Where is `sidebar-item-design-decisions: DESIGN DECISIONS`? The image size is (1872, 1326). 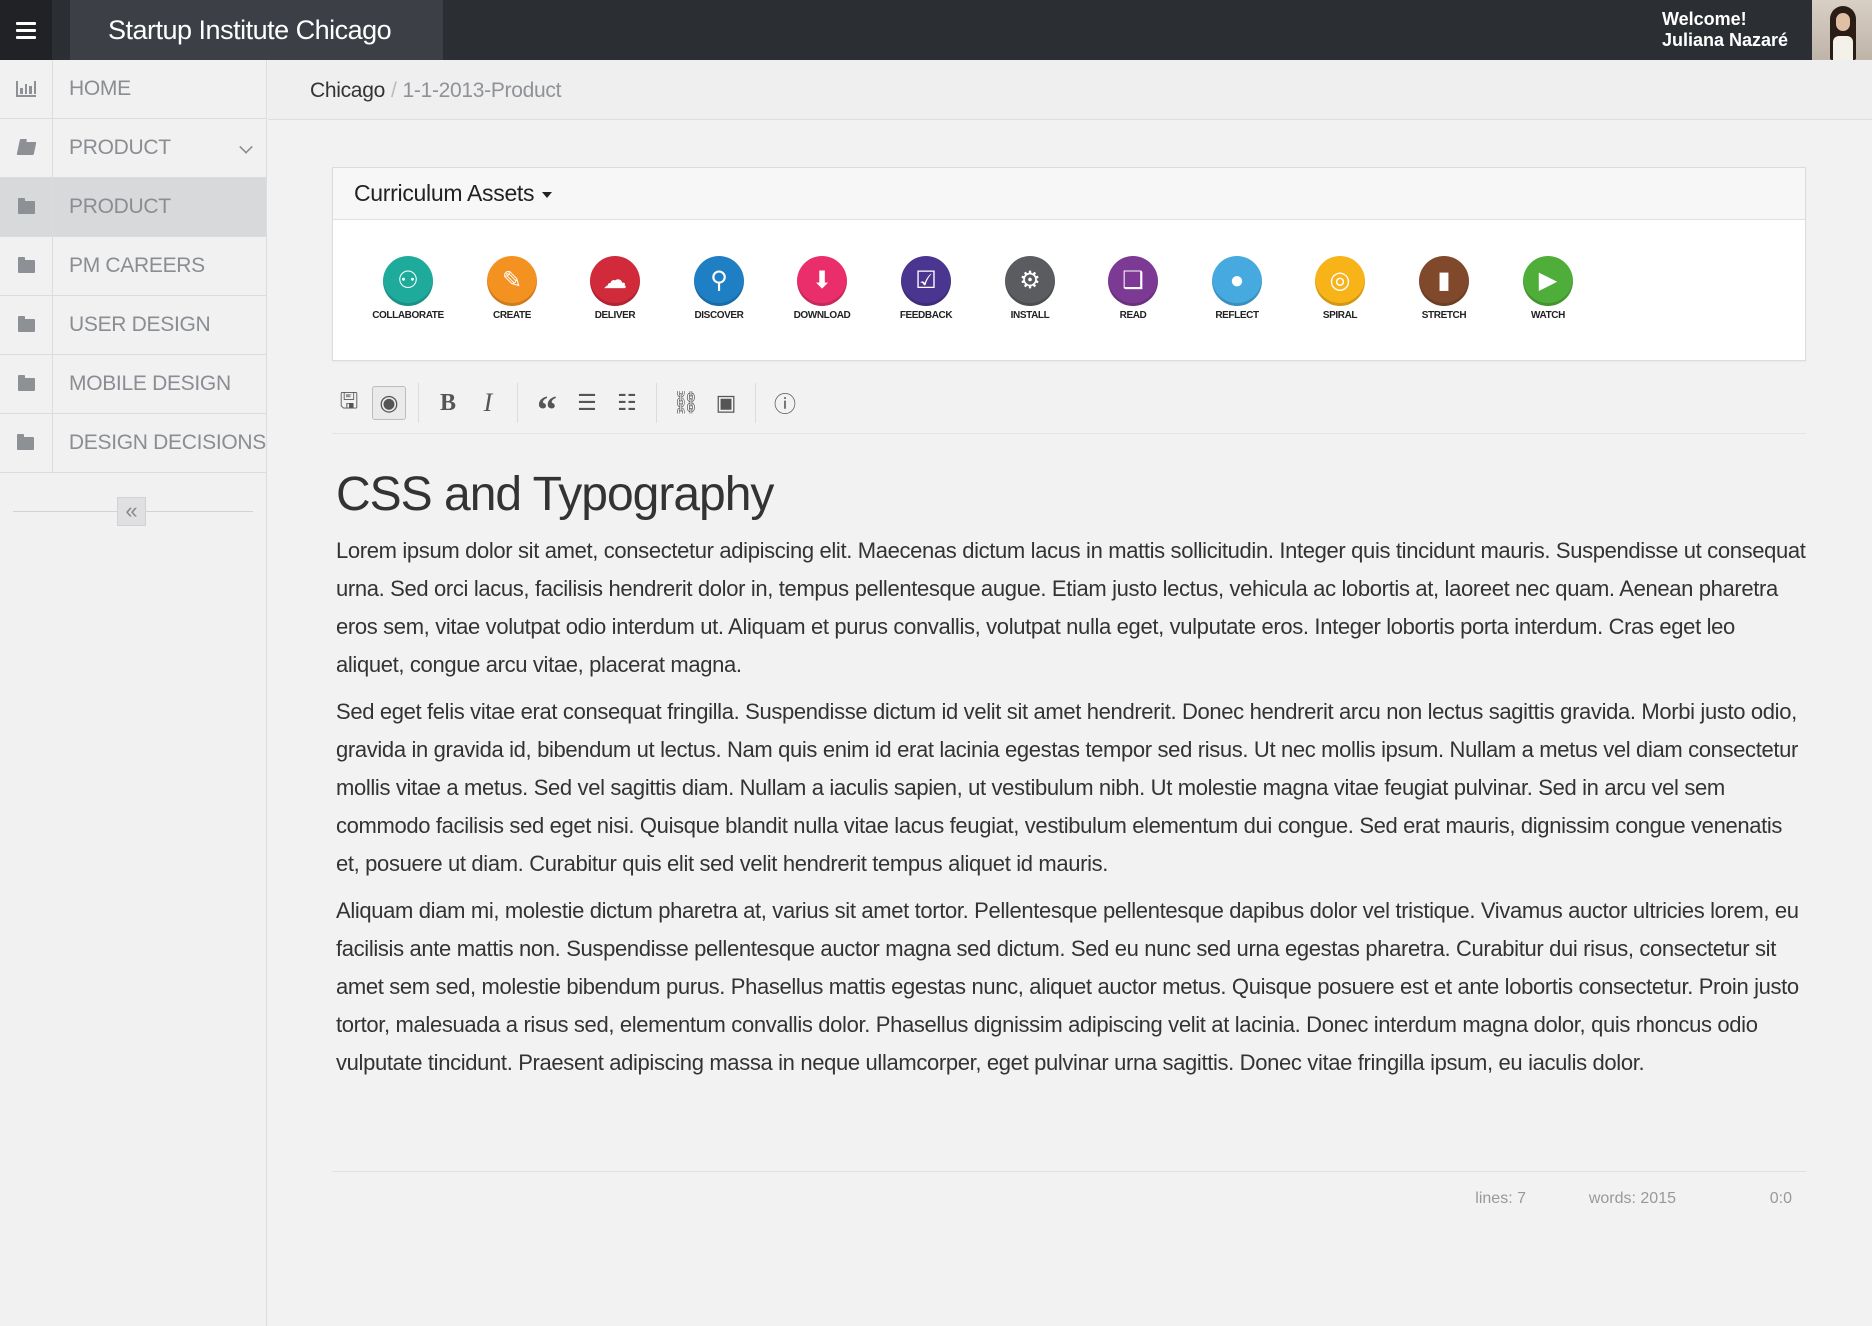
sidebar-item-design-decisions: DESIGN DECISIONS is located at coordinates (133, 443).